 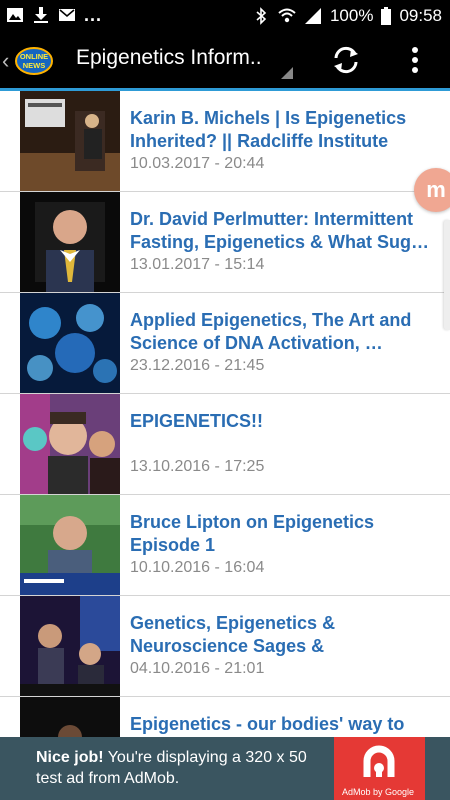 I want to click on admob-logo: AdMob by Google, so click(x=379, y=768).